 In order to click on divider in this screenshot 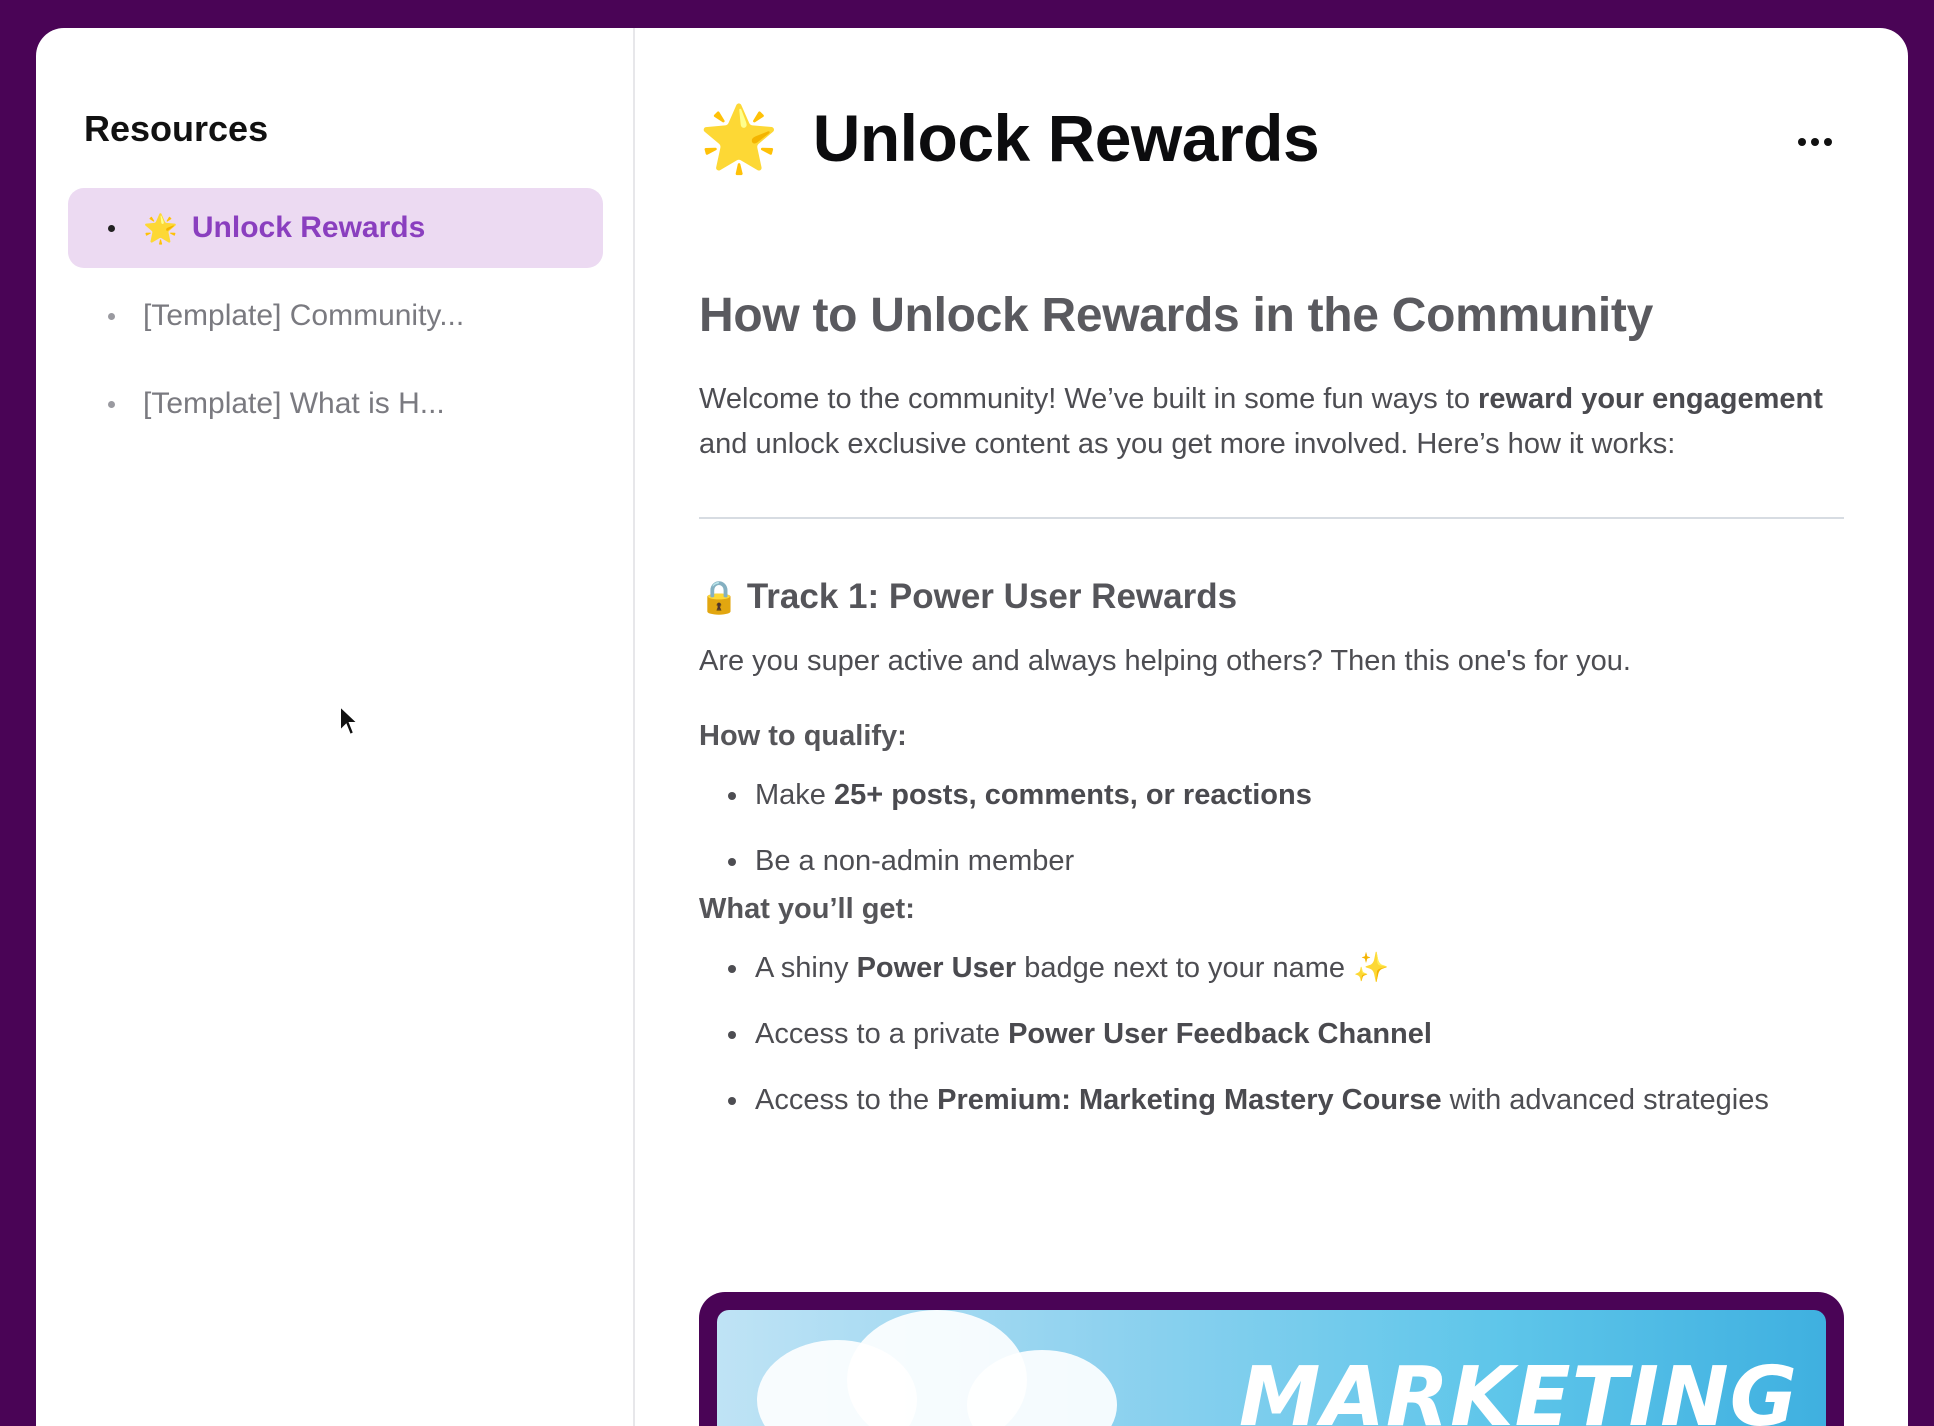, I will do `click(1271, 518)`.